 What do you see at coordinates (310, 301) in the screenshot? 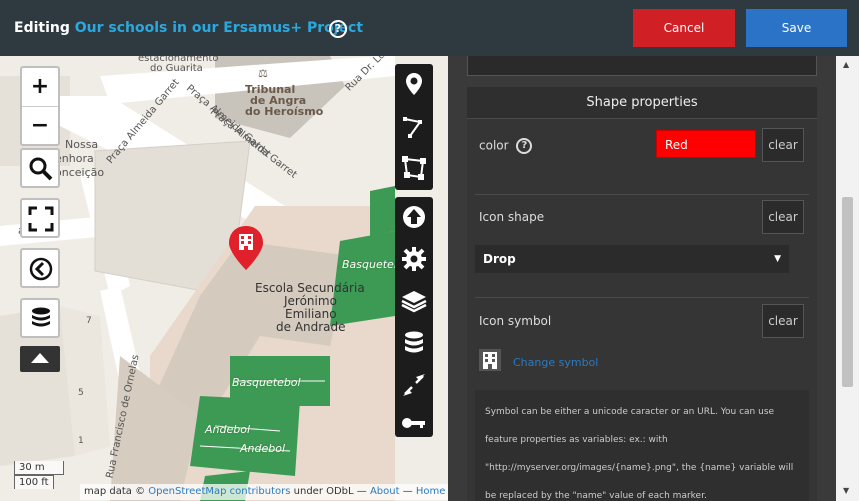
I see `map-label: Jerónimo` at bounding box center [310, 301].